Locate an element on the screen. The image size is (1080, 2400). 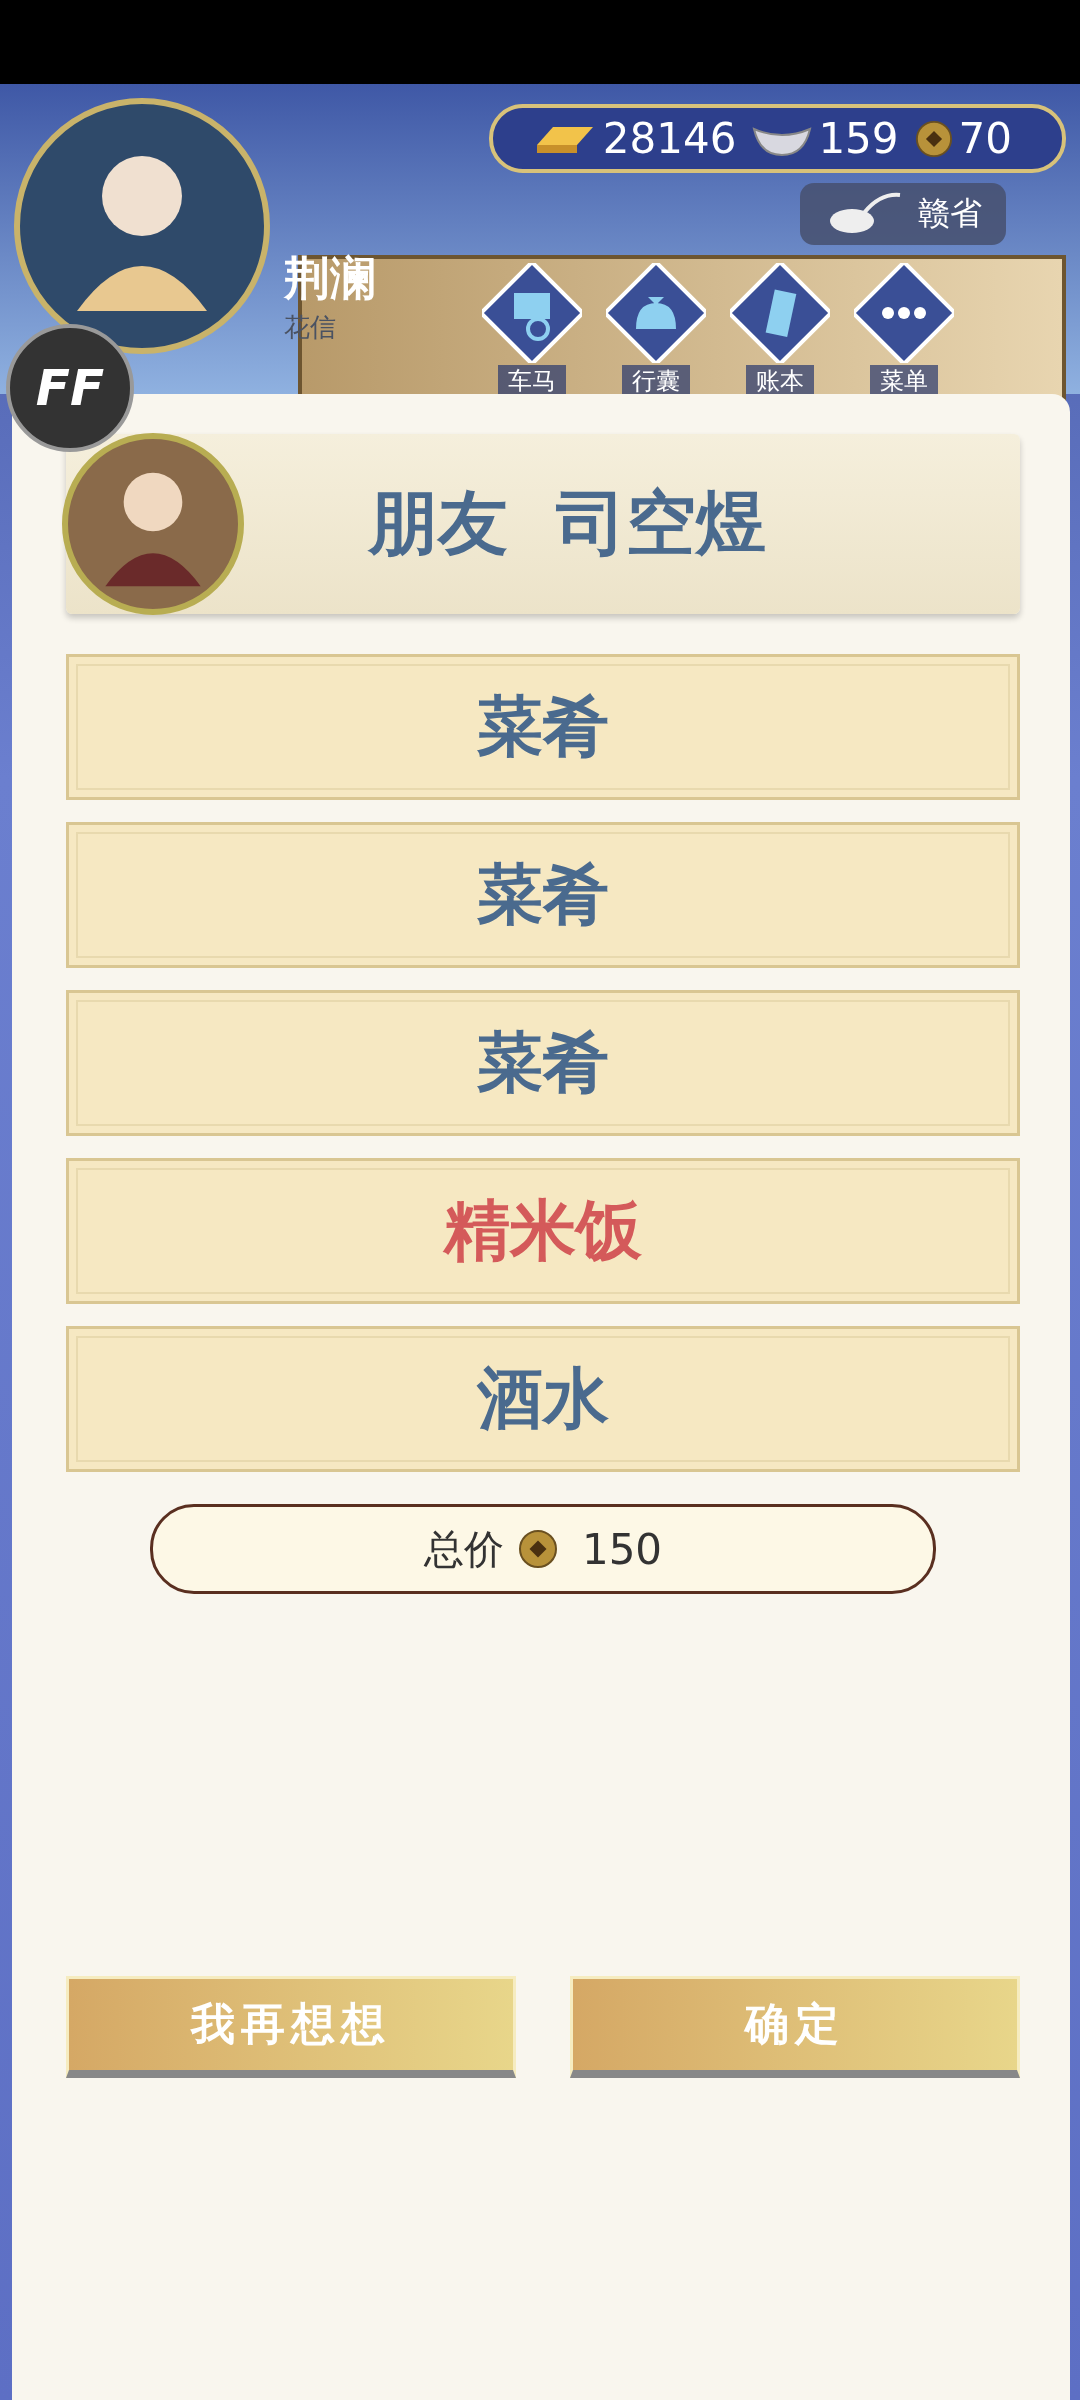
currency-amount: 159 is located at coordinates (858, 138).